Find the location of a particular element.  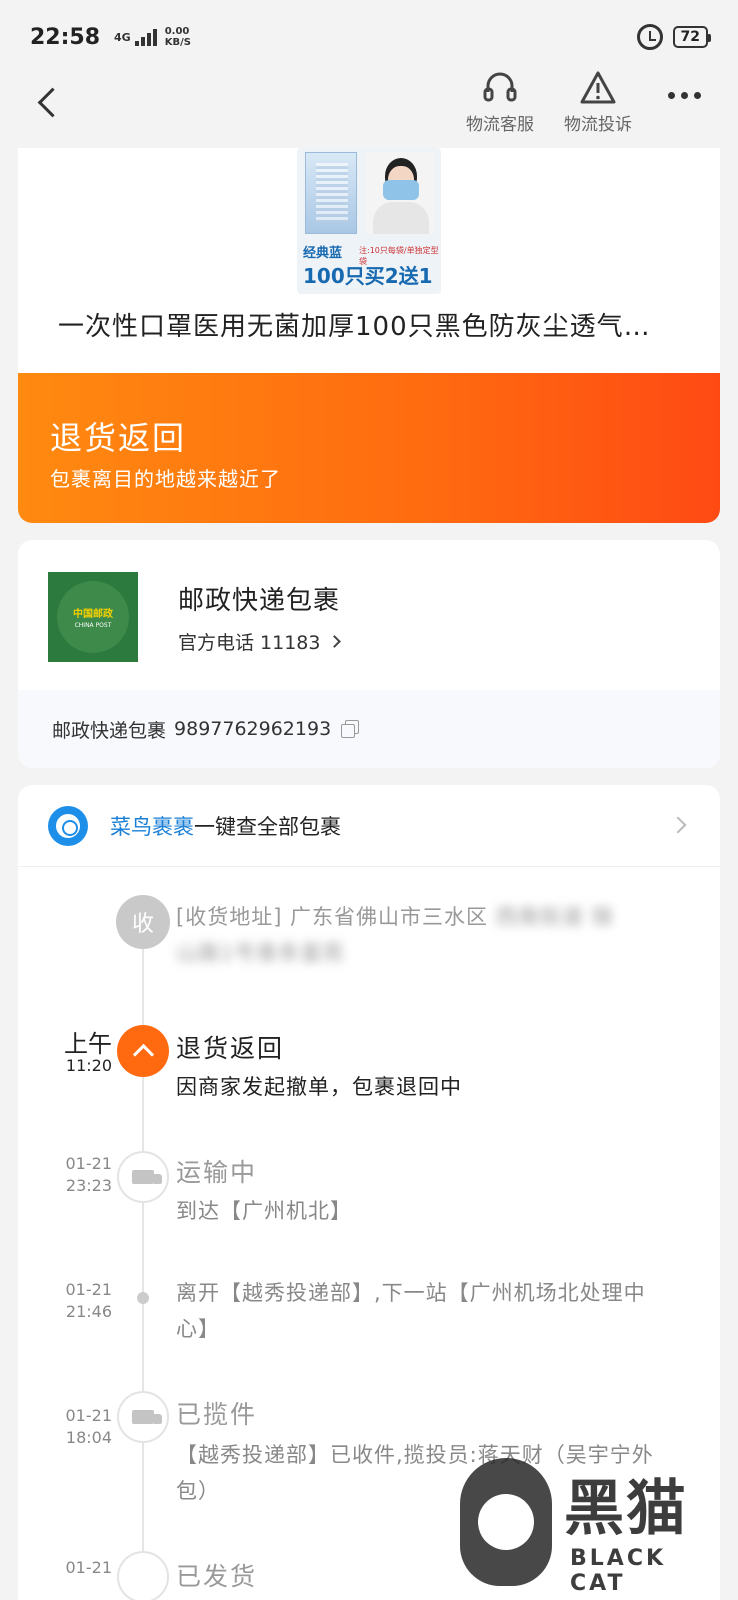

model-photo is located at coordinates (400, 193).